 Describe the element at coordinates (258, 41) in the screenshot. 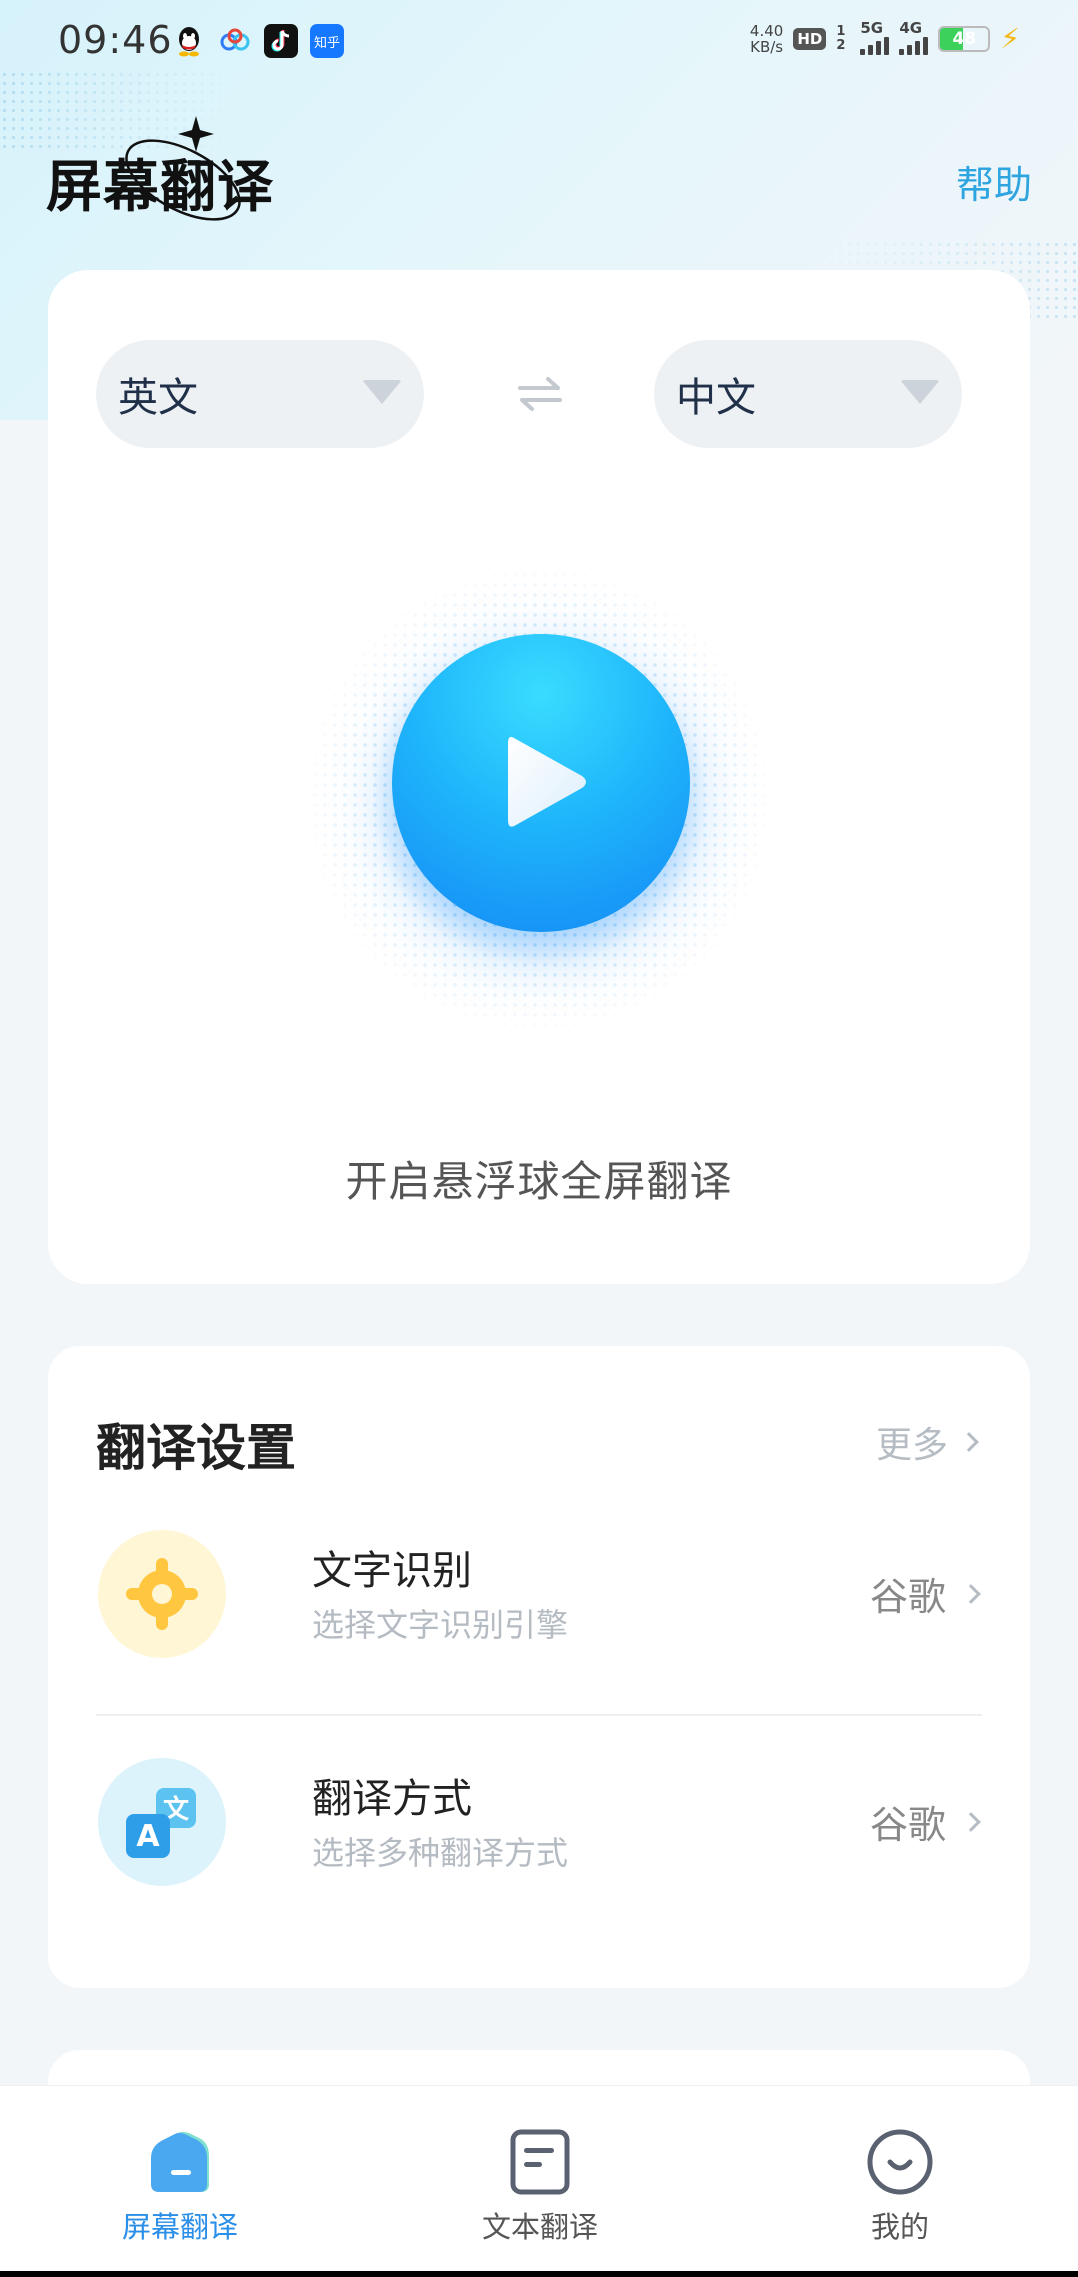

I see `status-app-icons: 知乎` at that location.